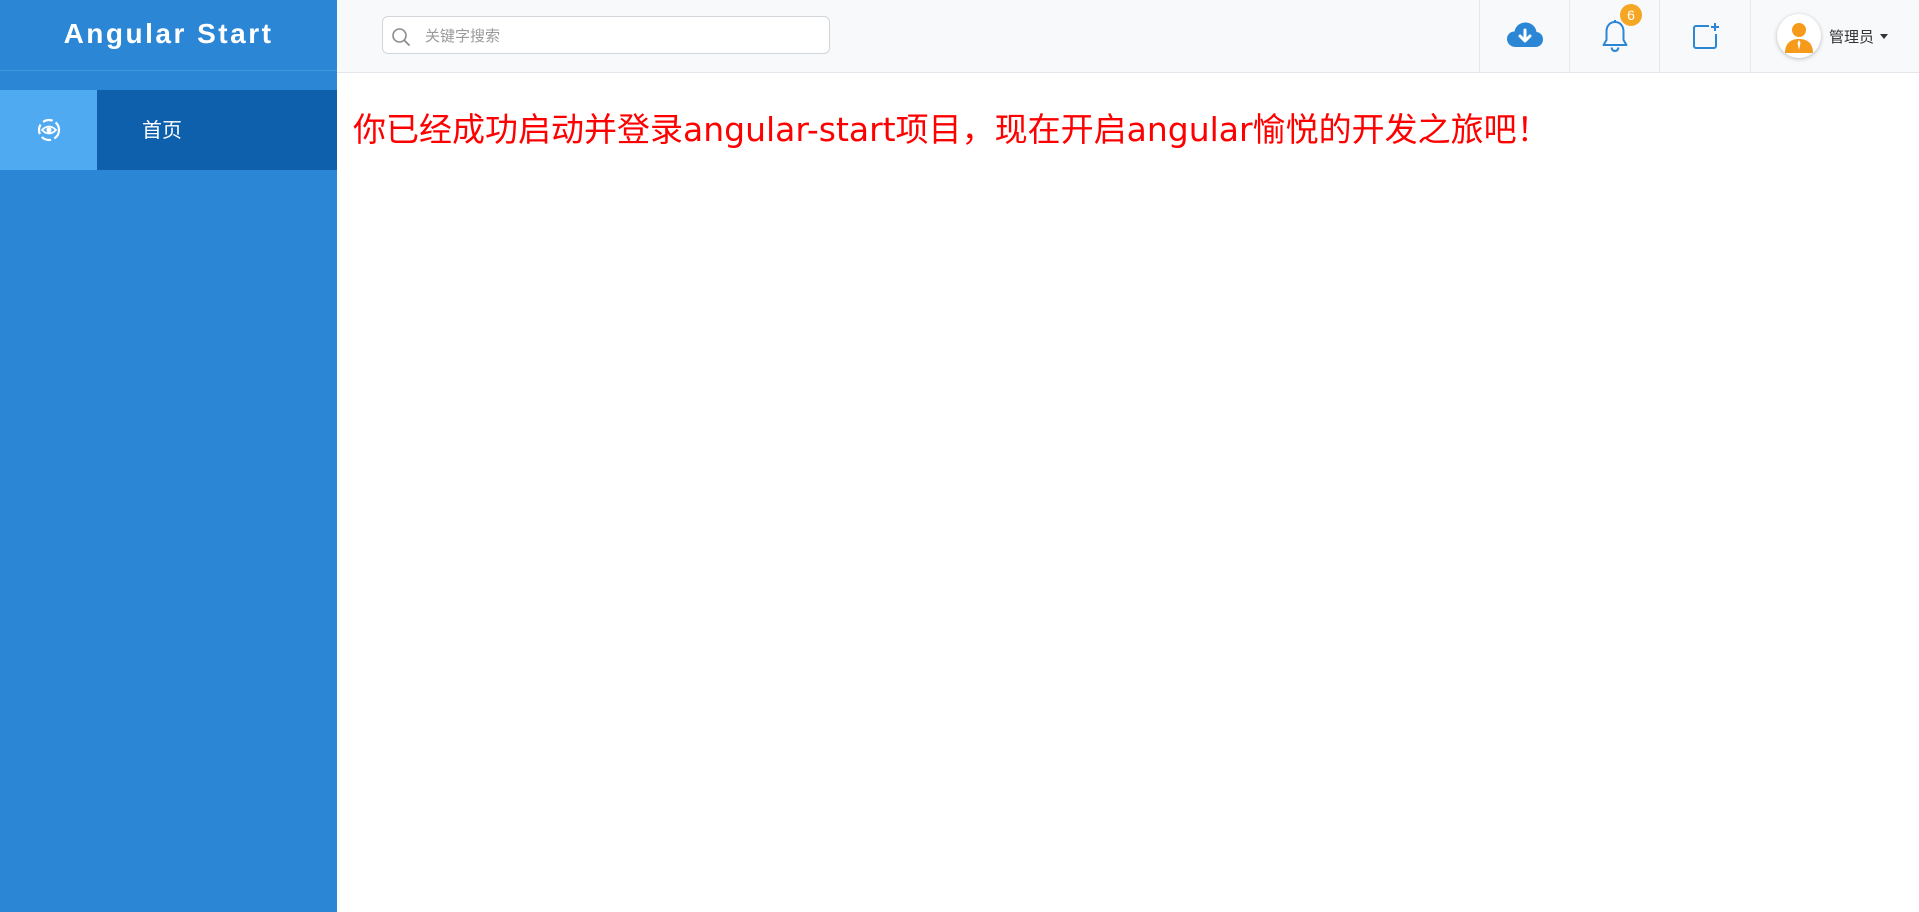 The width and height of the screenshot is (1919, 912). Describe the element at coordinates (1852, 36) in the screenshot. I see `user-name: 管理员` at that location.